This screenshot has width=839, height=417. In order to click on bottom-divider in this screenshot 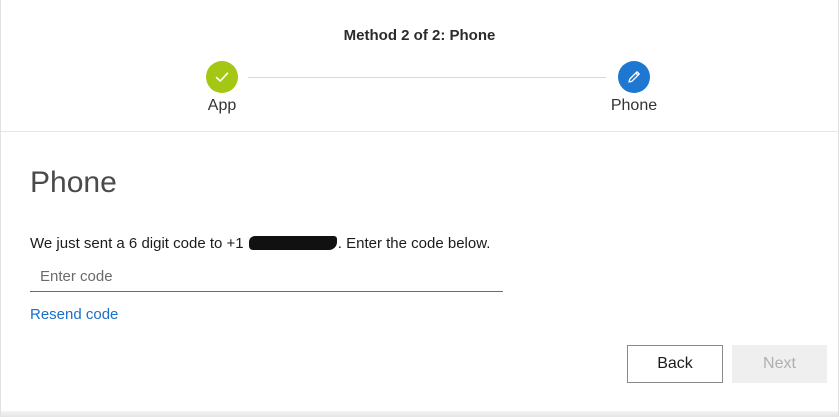, I will do `click(419, 414)`.